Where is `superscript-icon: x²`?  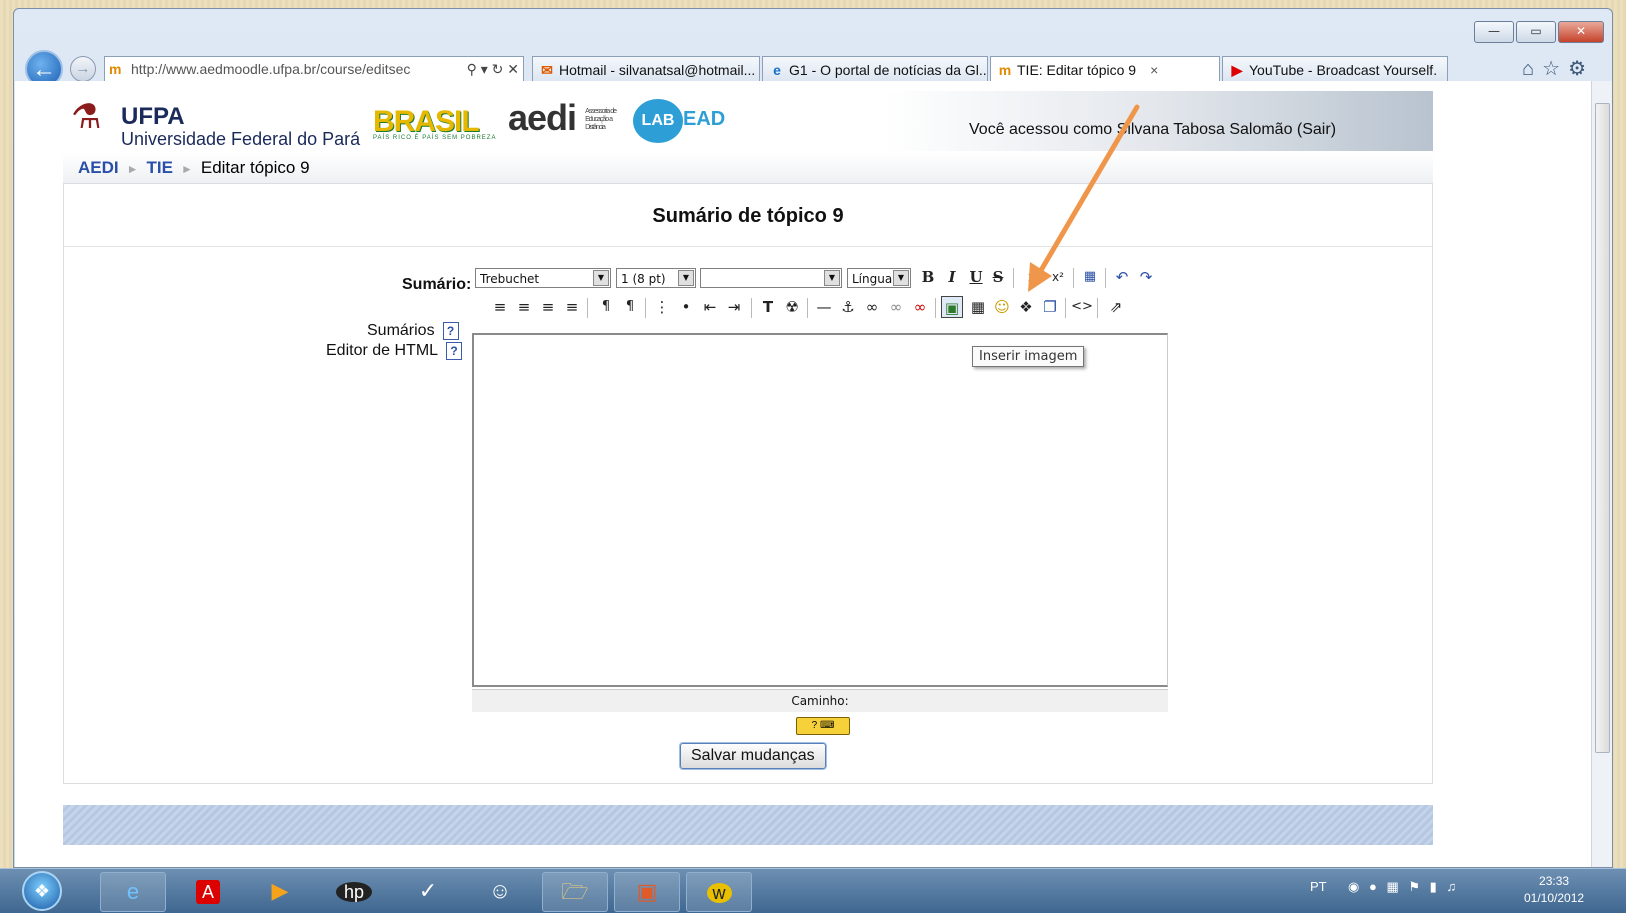 superscript-icon: x² is located at coordinates (1058, 277).